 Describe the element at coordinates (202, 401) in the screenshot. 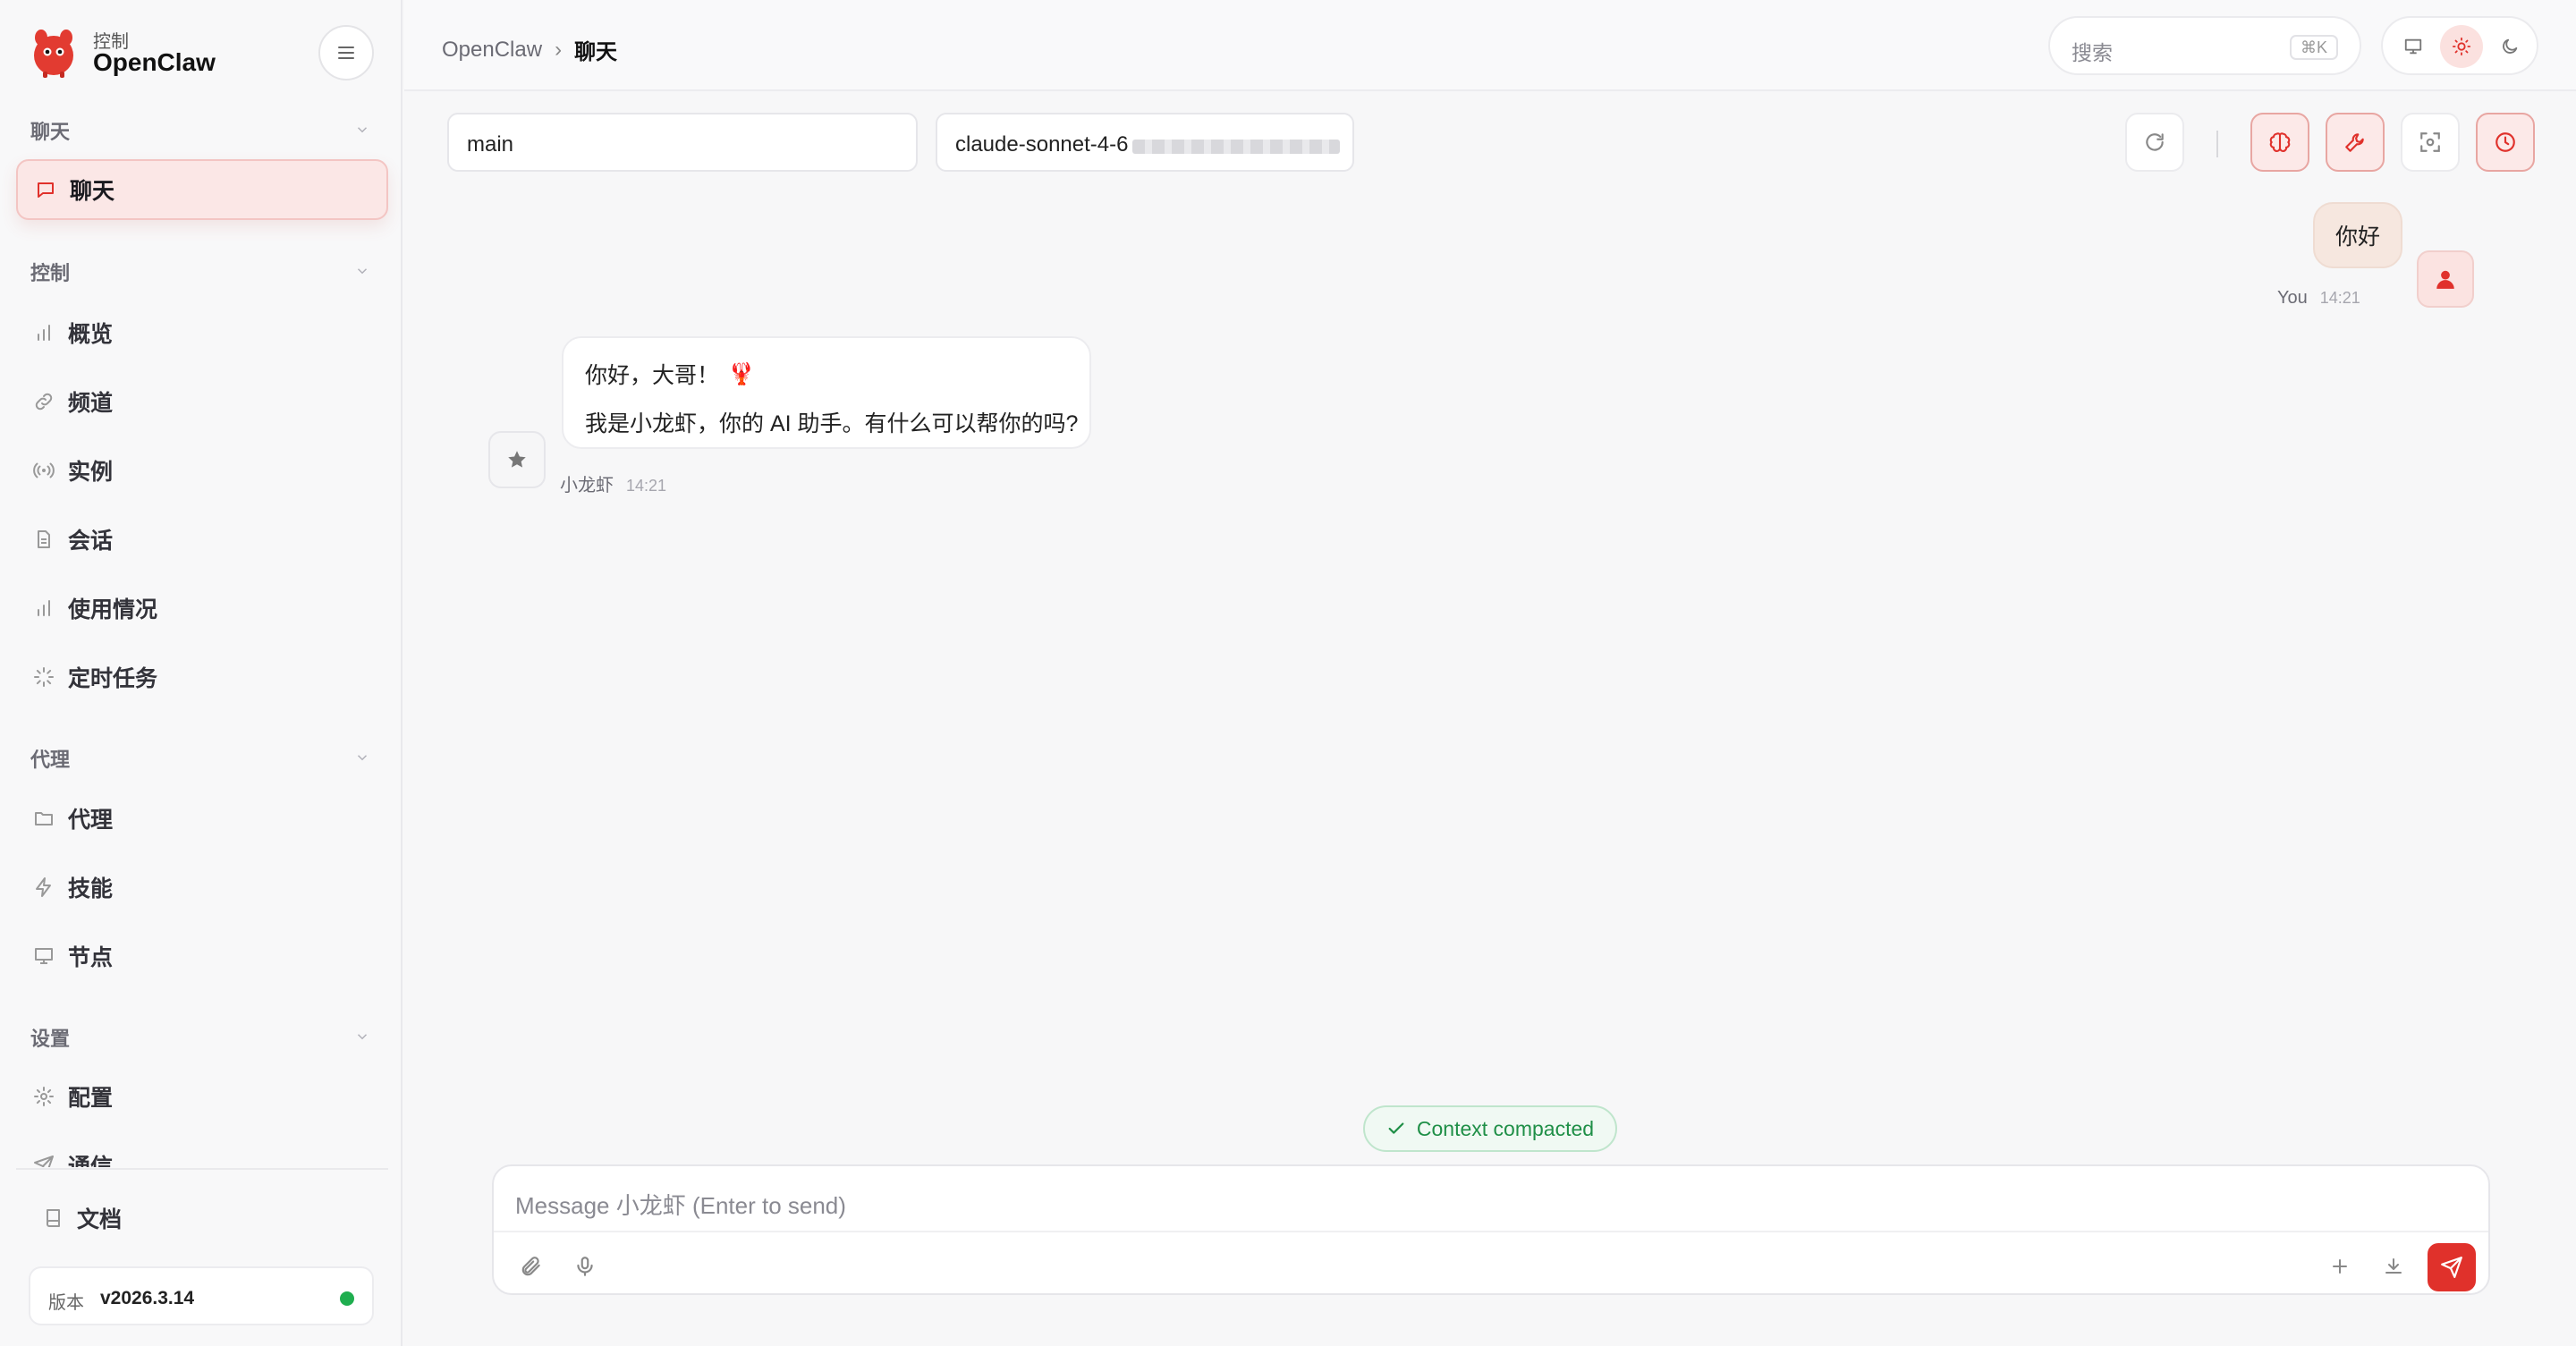

I see `sidebar-item-channels: 频道` at that location.